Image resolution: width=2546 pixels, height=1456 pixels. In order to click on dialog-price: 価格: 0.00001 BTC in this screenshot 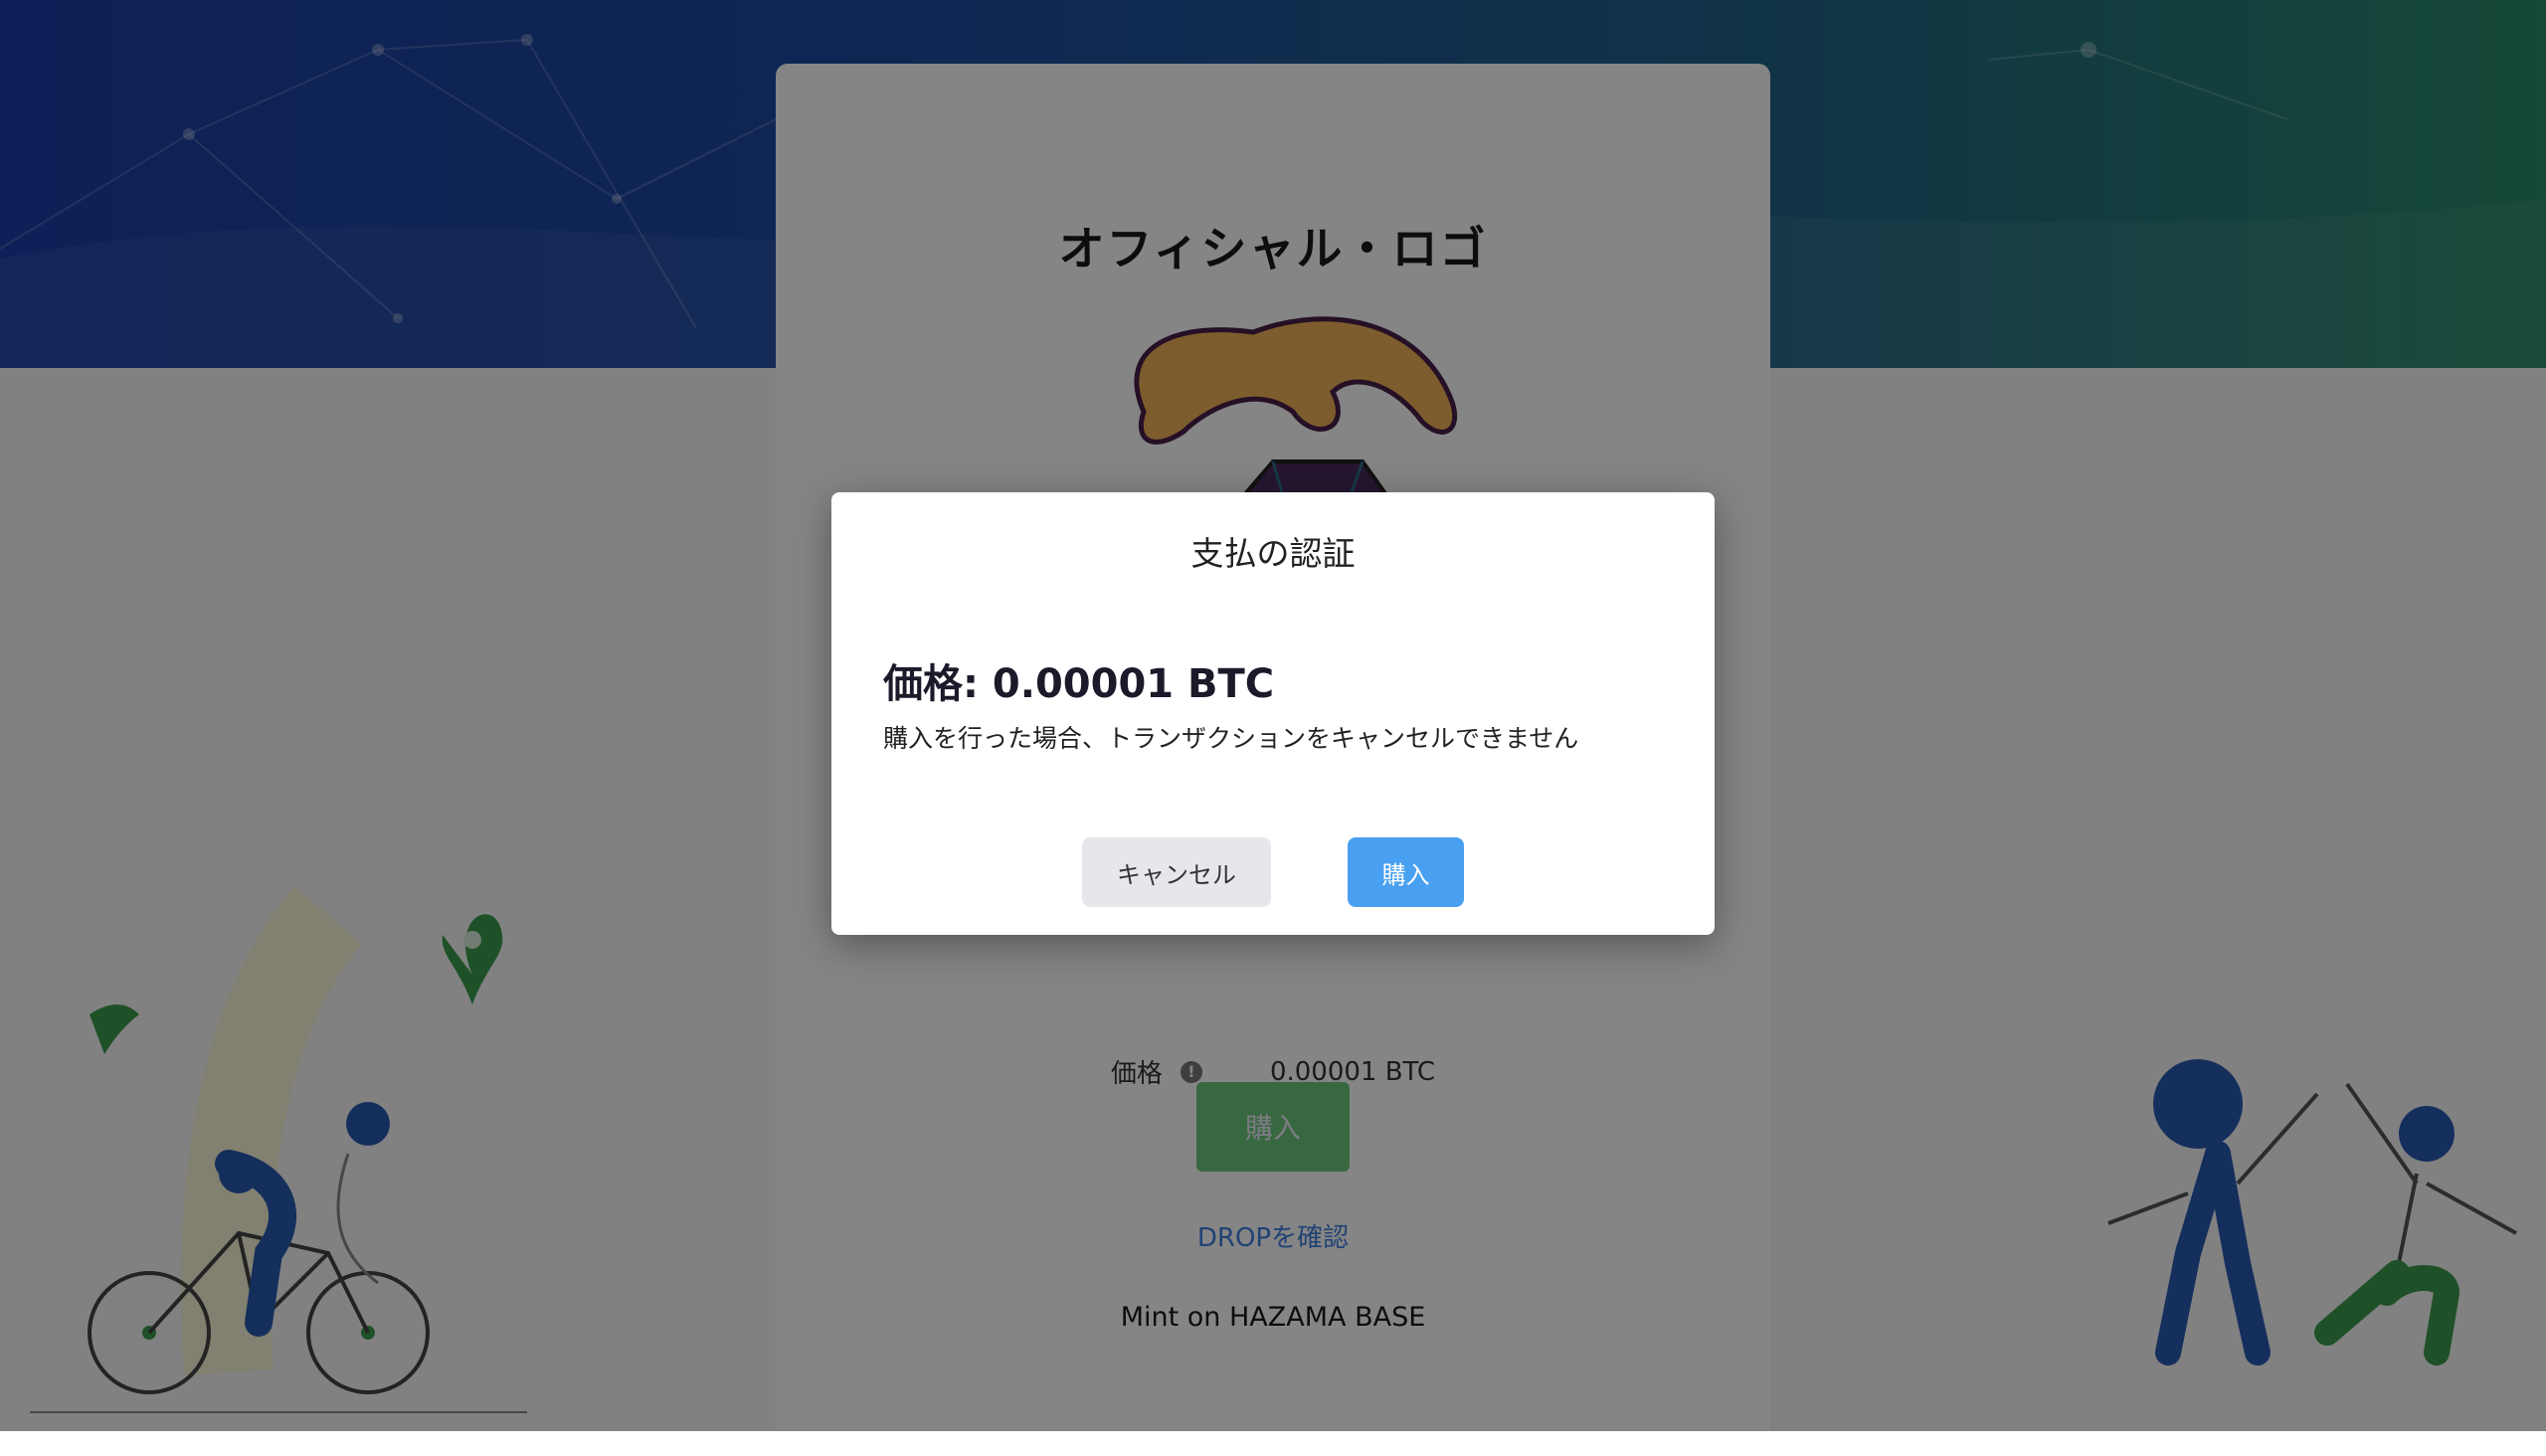, I will do `click(1079, 684)`.